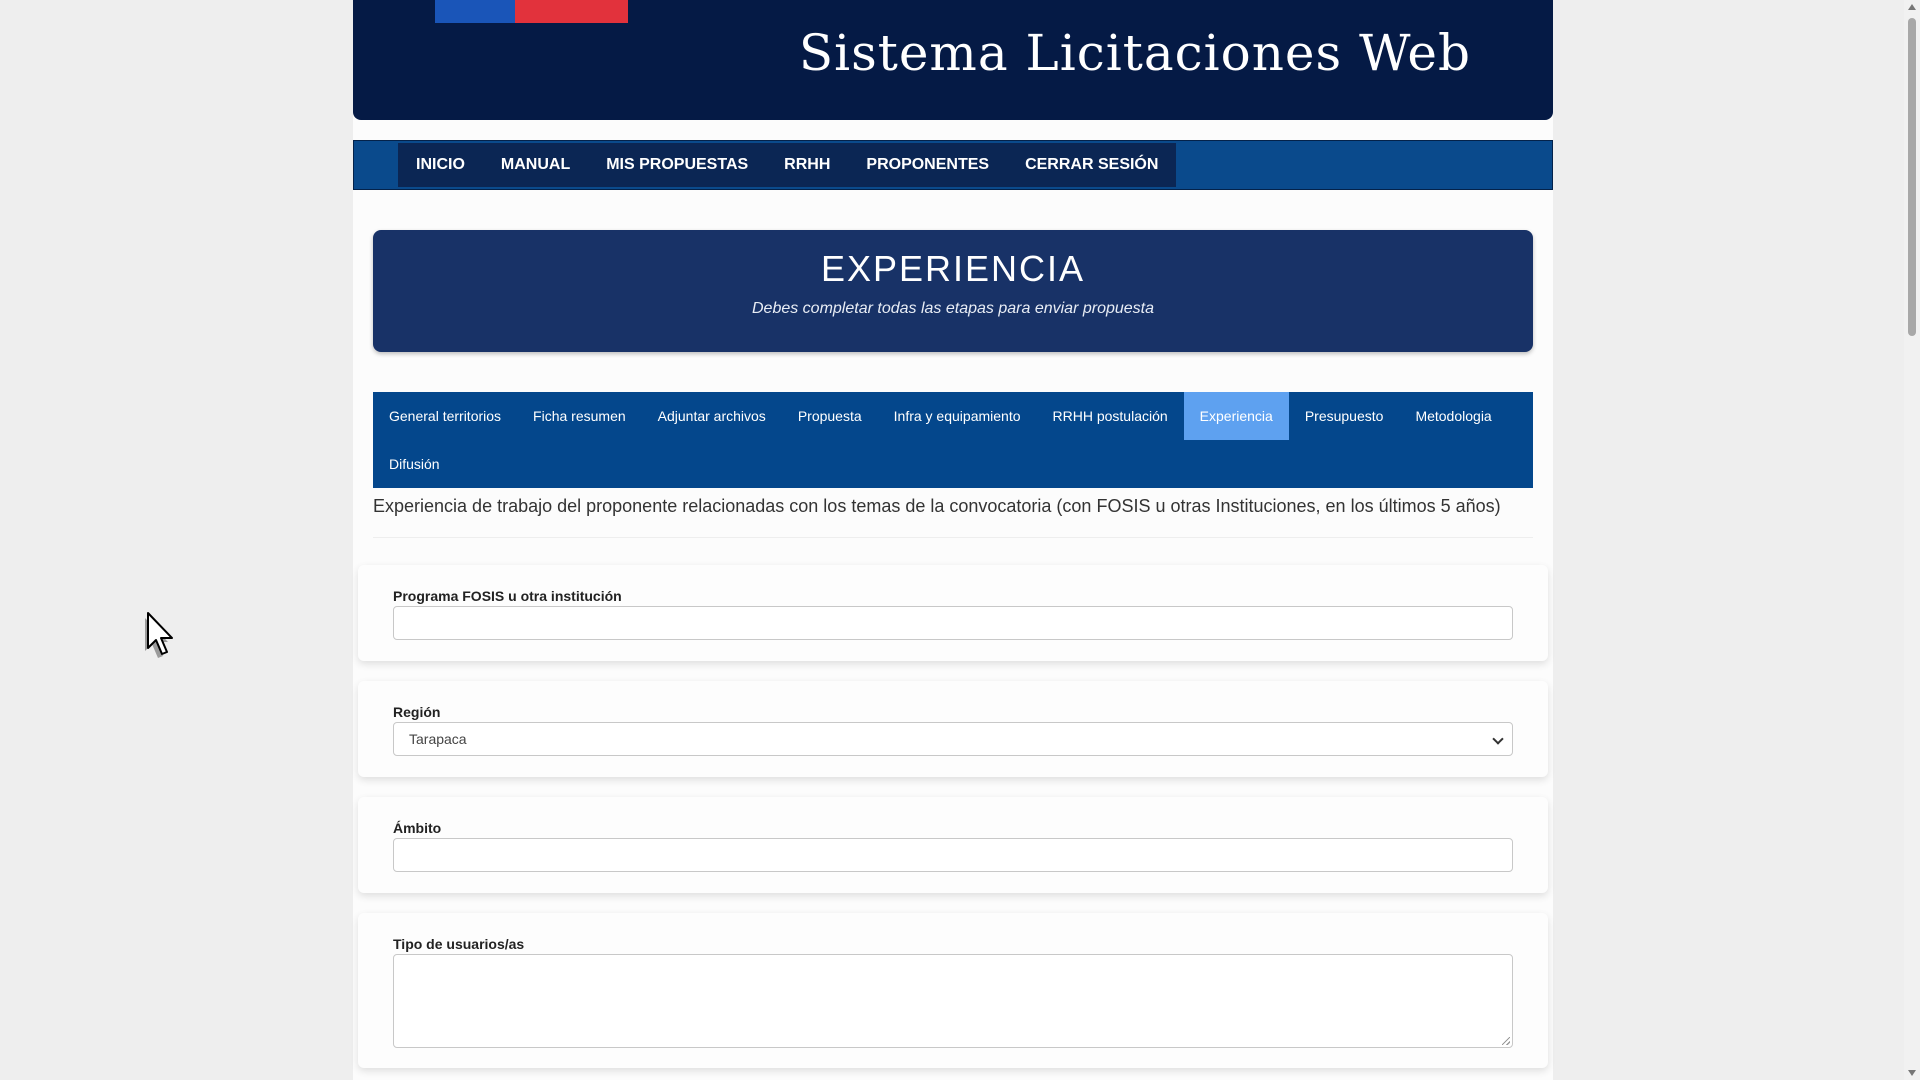  Describe the element at coordinates (438, 739) in the screenshot. I see `region-selected-value: Tarapaca` at that location.